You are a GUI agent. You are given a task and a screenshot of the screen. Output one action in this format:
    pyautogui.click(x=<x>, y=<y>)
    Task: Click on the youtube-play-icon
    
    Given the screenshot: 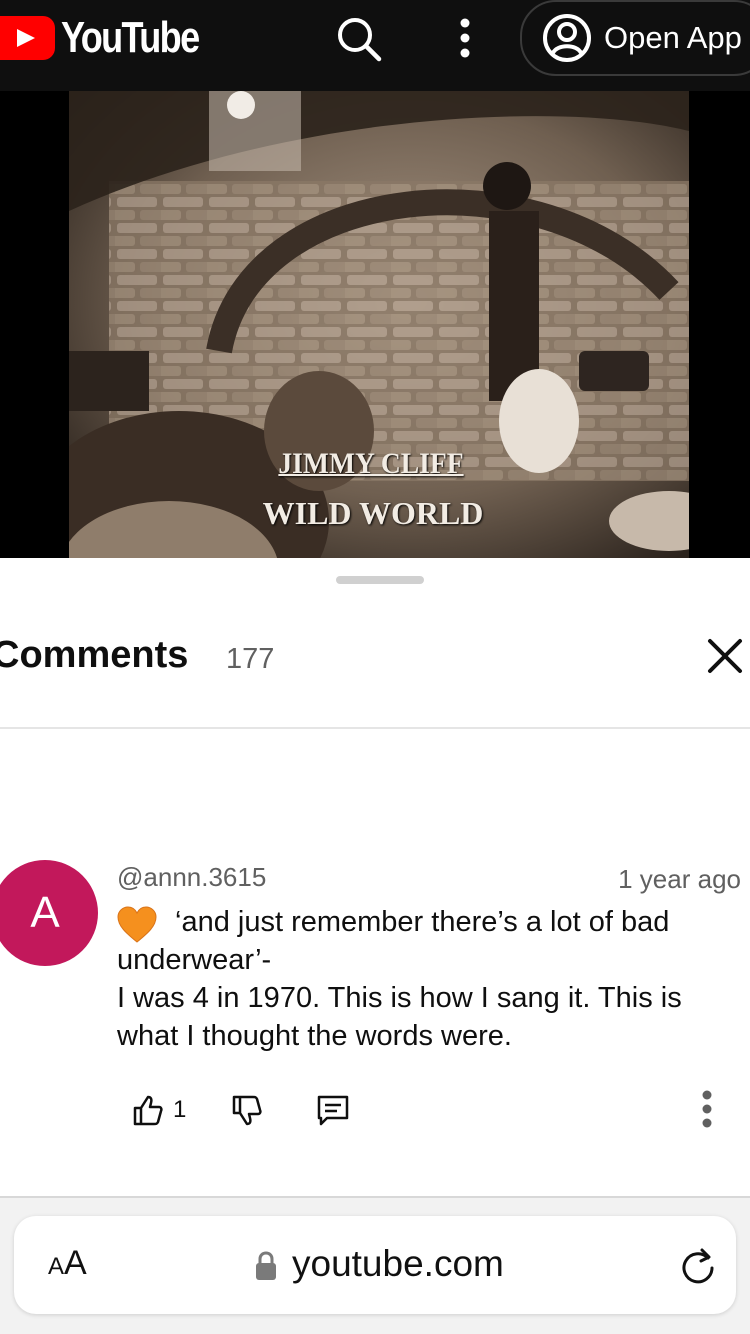 What is the action you would take?
    pyautogui.click(x=27, y=38)
    